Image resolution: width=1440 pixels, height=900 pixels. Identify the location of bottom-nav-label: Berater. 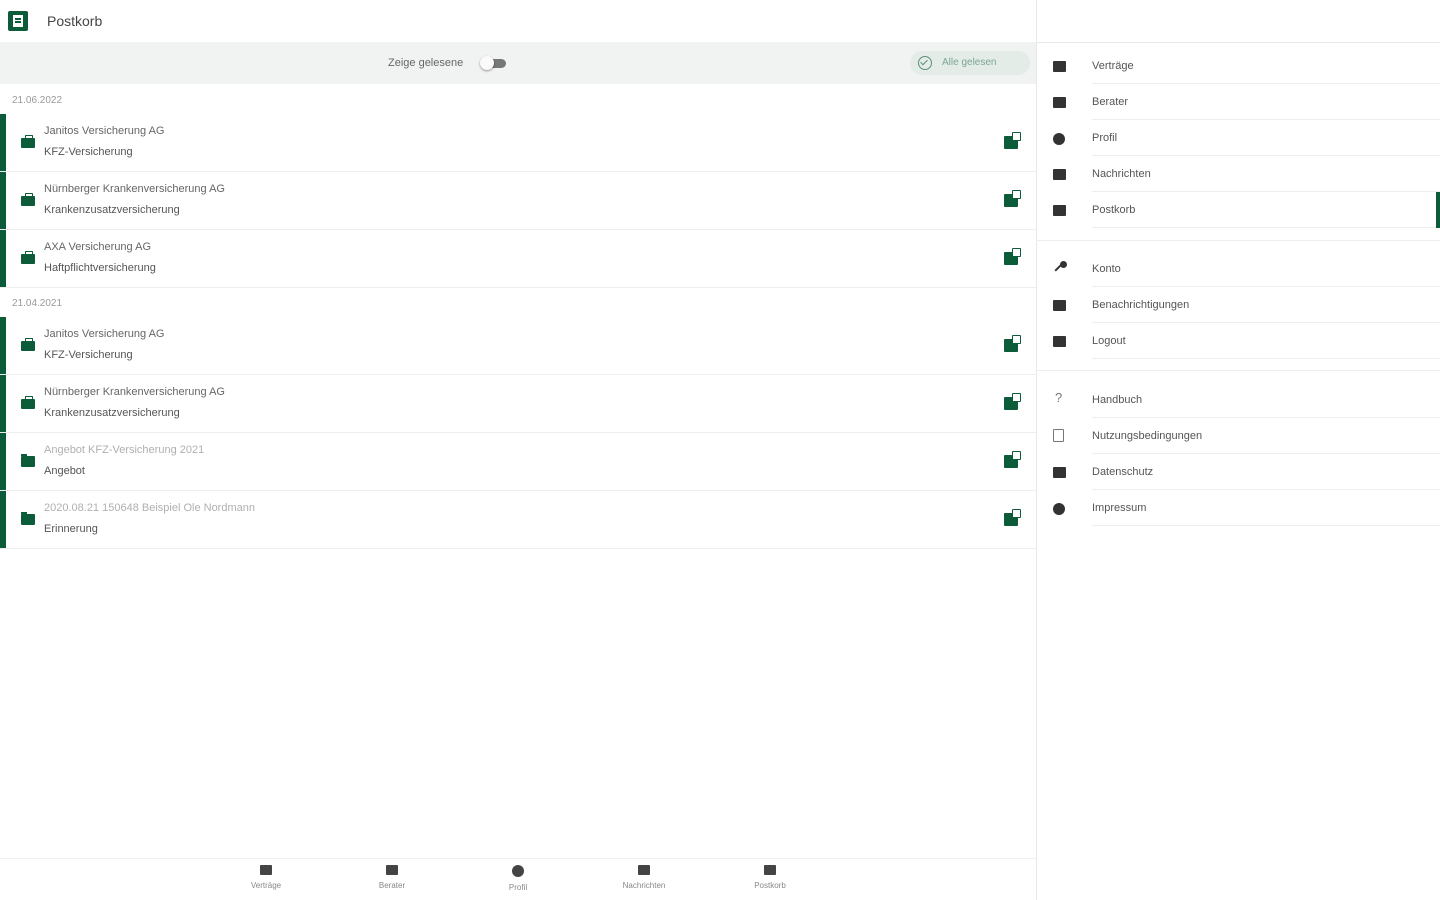
(392, 885).